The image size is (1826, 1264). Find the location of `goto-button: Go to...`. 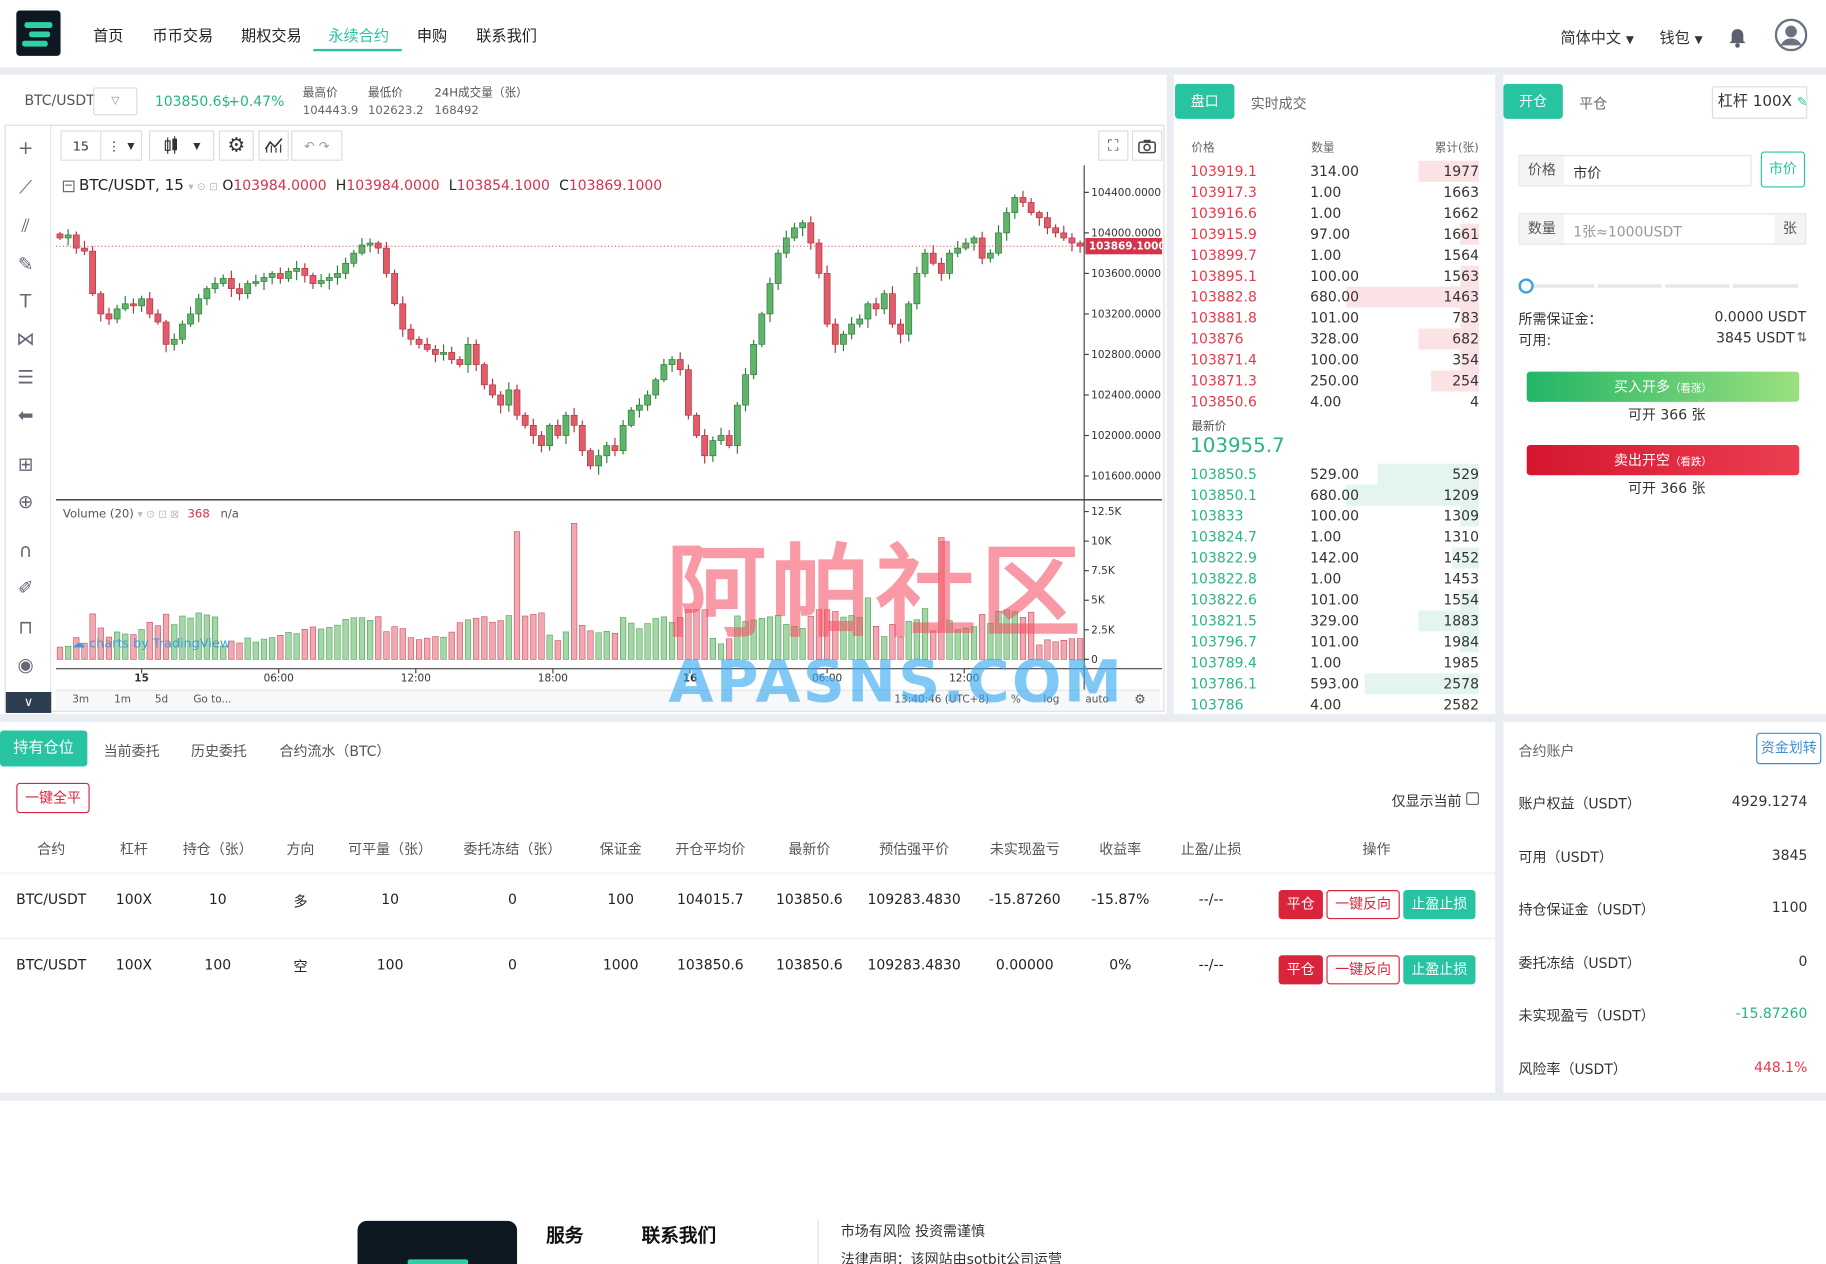

goto-button: Go to... is located at coordinates (212, 700).